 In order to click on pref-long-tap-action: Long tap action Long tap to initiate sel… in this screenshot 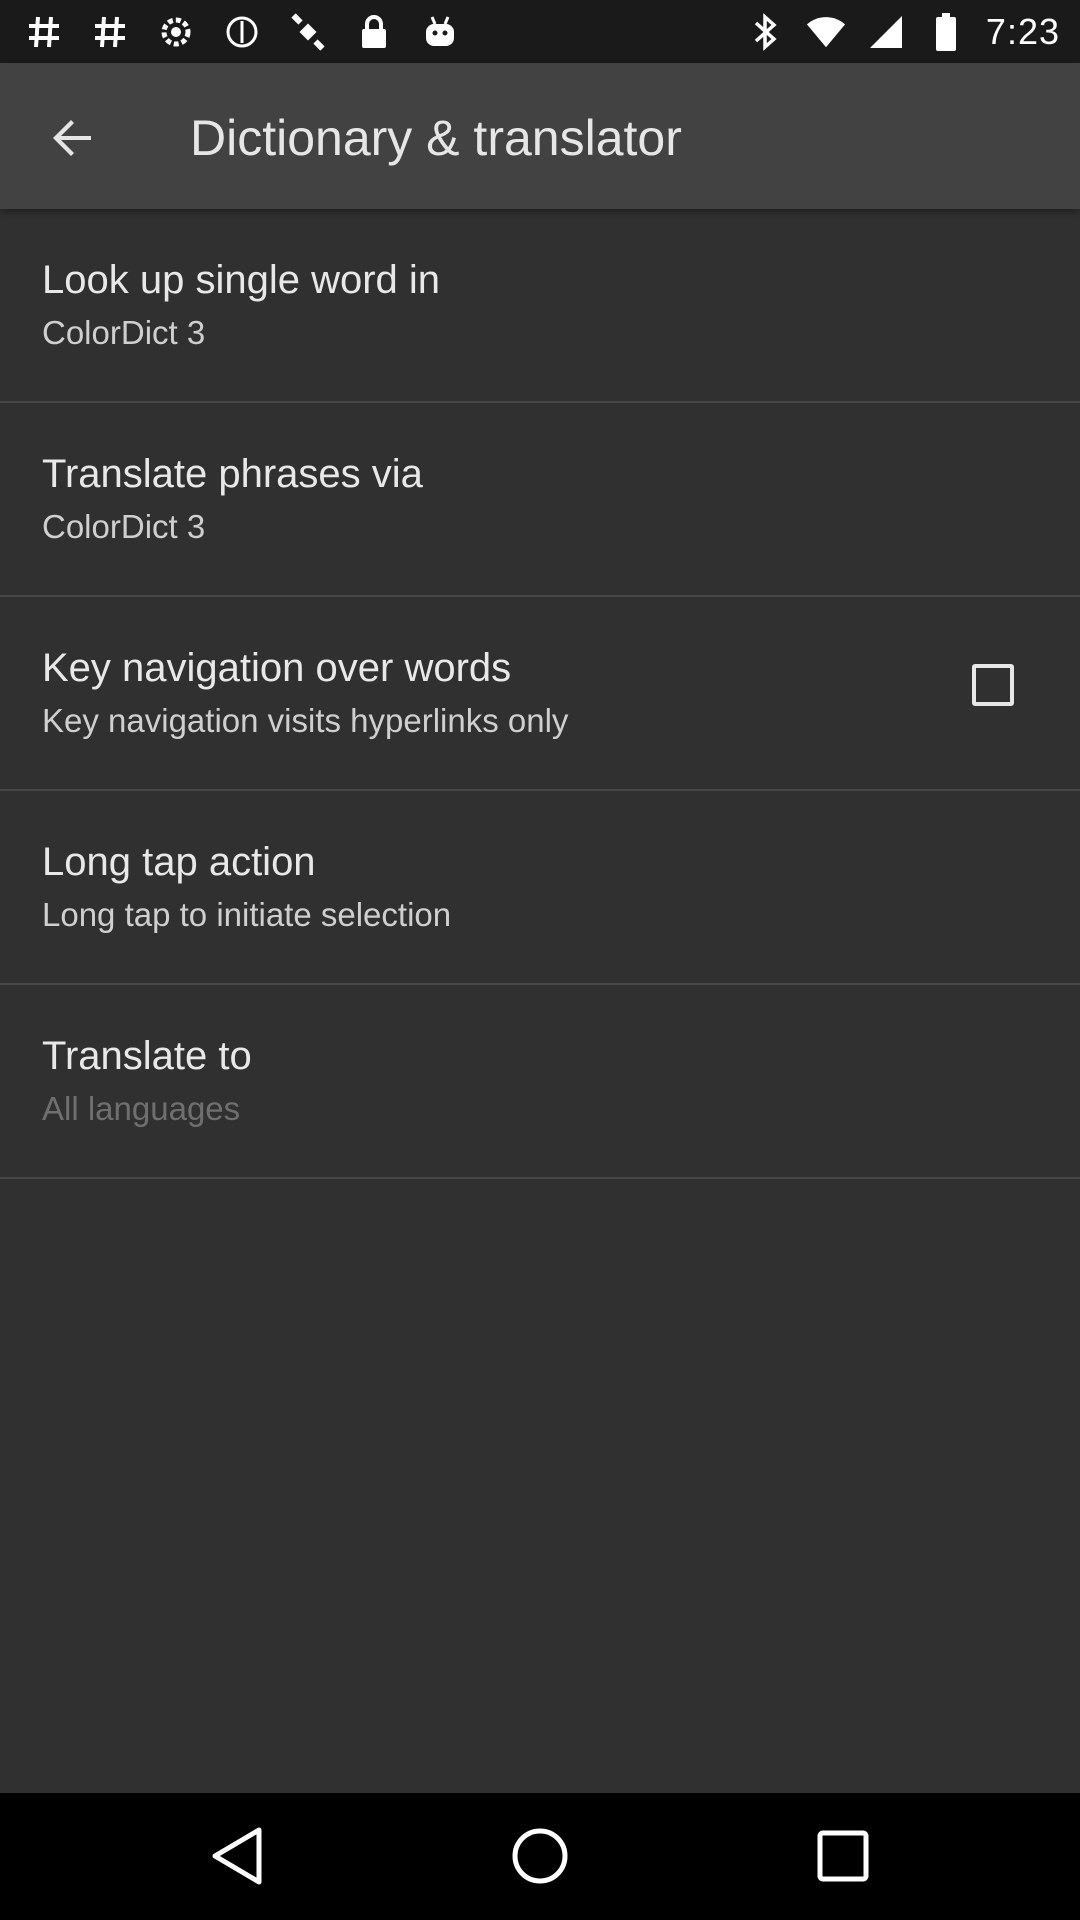, I will do `click(540, 888)`.